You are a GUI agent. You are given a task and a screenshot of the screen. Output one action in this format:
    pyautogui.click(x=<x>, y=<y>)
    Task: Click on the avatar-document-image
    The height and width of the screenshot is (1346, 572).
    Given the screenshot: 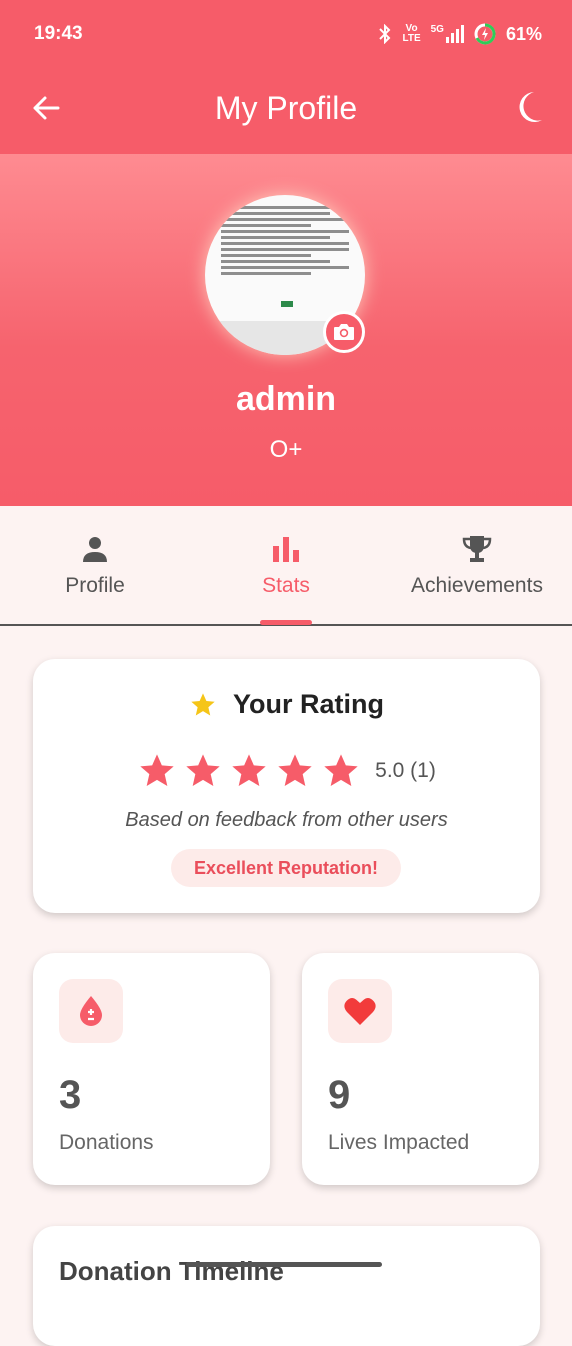 What is the action you would take?
    pyautogui.click(x=285, y=240)
    